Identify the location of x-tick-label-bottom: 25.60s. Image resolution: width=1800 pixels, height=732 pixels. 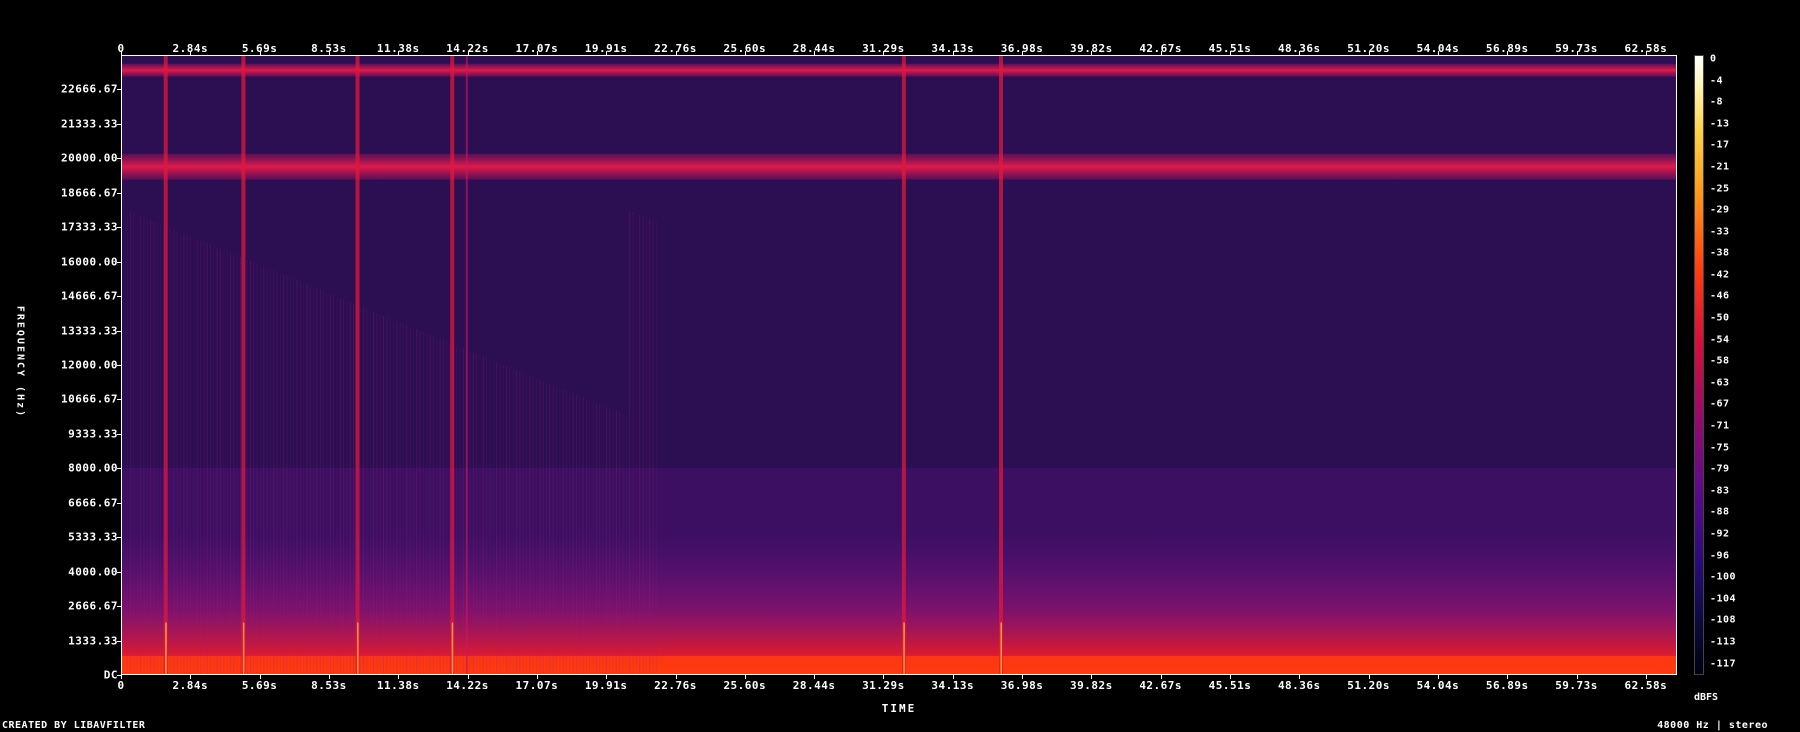
(745, 685).